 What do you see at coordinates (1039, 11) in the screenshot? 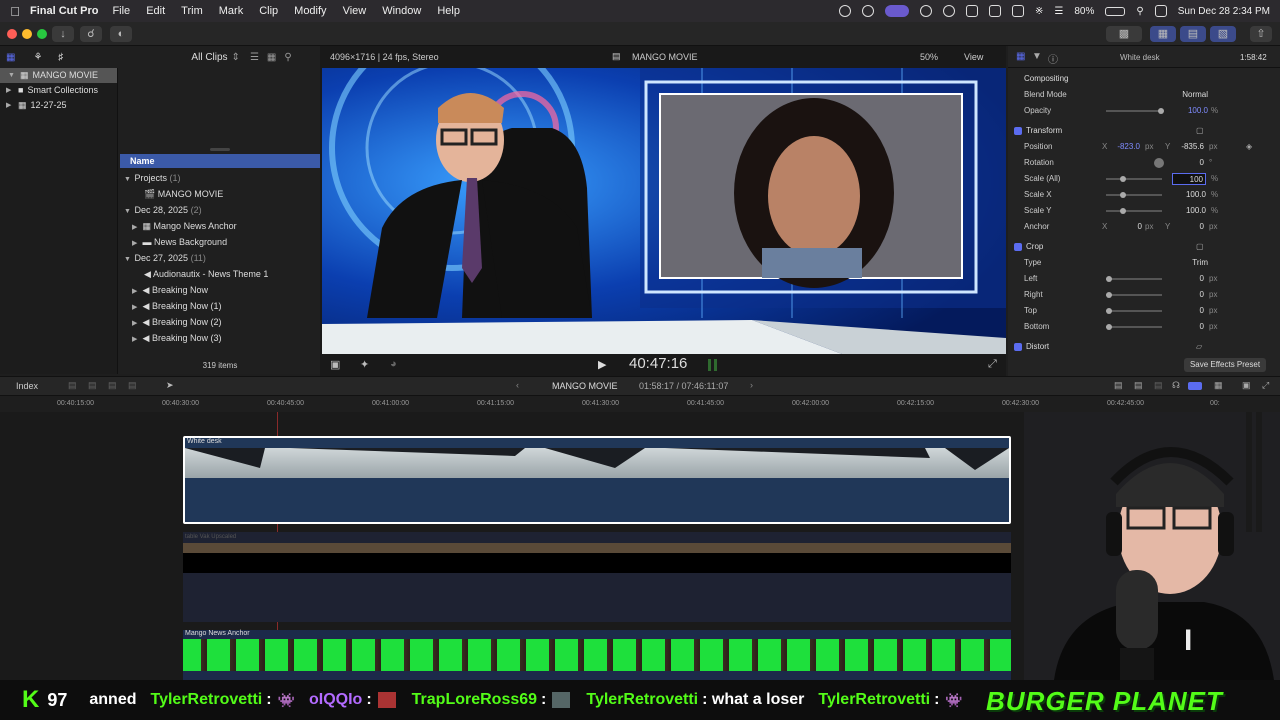
I see `bluetooth-icon: ※` at bounding box center [1039, 11].